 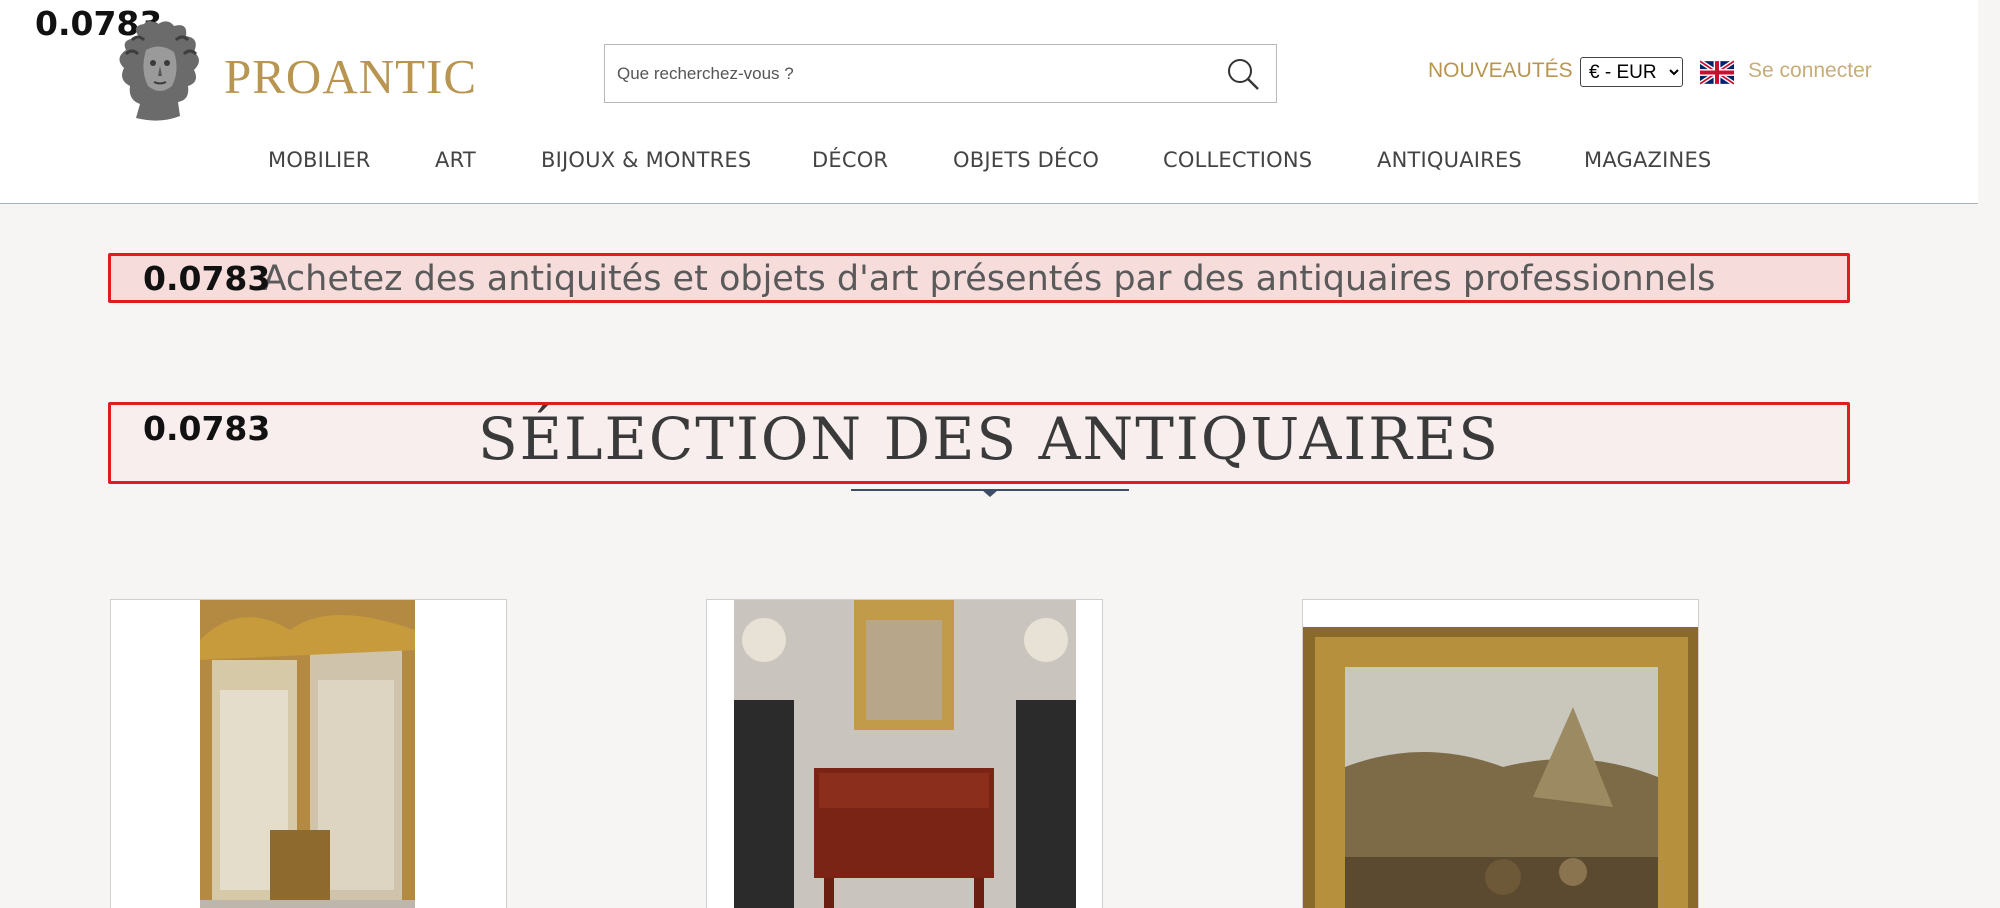 What do you see at coordinates (207, 428) in the screenshot?
I see `section-score: 0.0783` at bounding box center [207, 428].